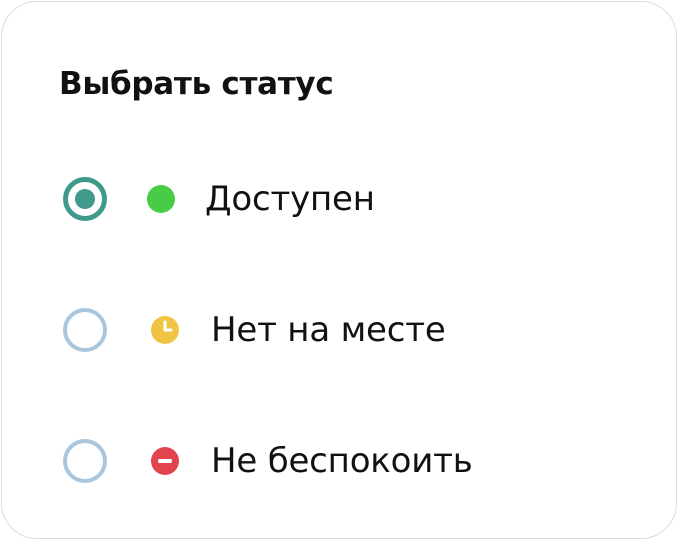 Image resolution: width=680 pixels, height=542 pixels. I want to click on status-label-away: Нет на месте, so click(328, 330).